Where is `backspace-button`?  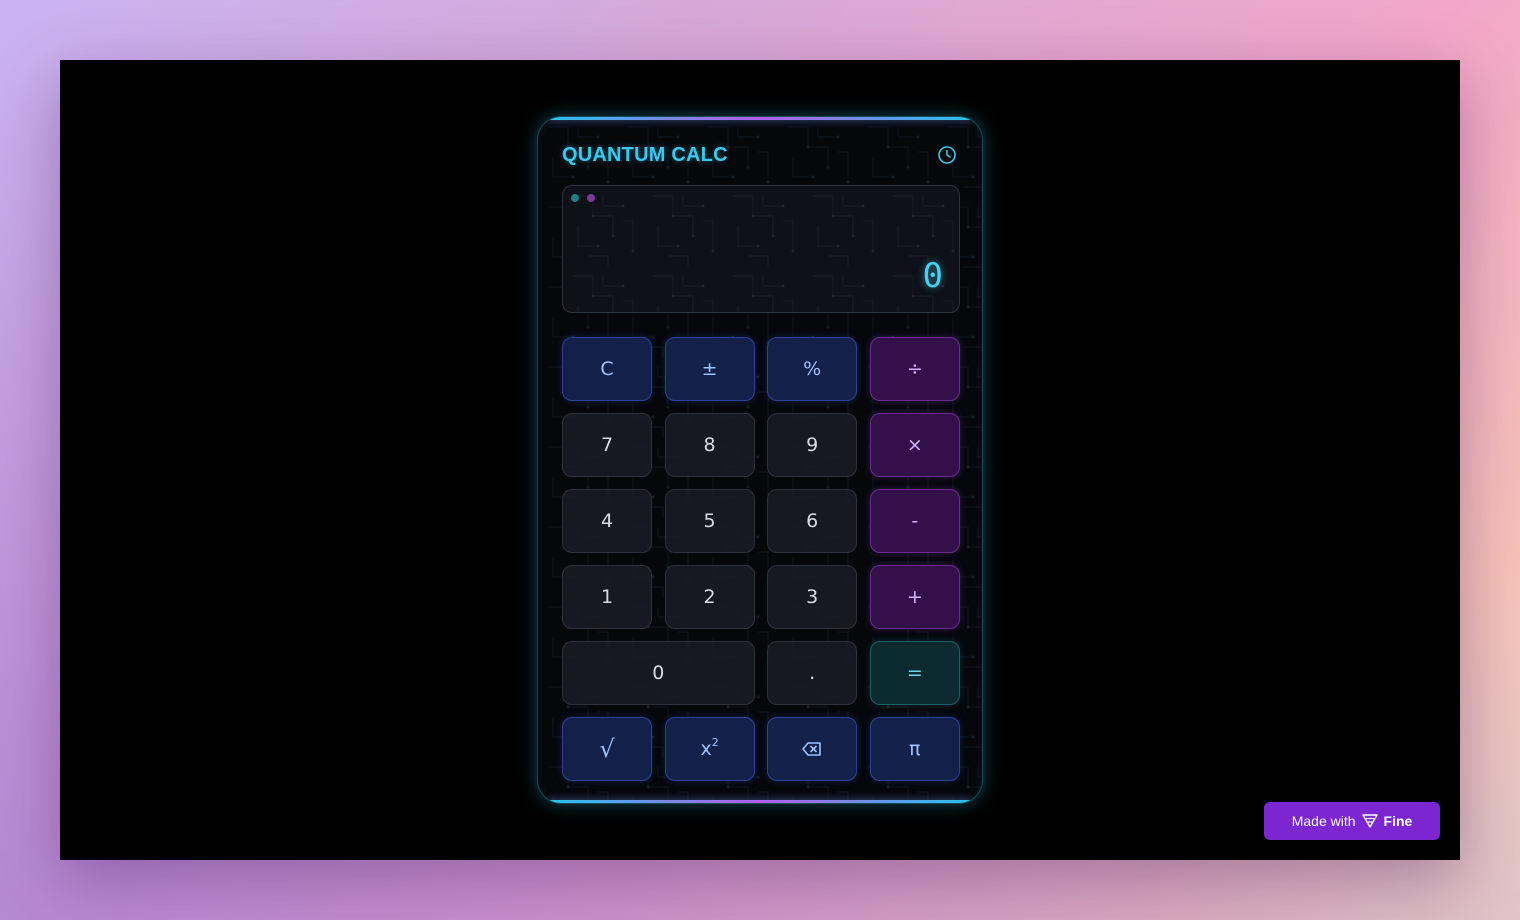 backspace-button is located at coordinates (812, 749).